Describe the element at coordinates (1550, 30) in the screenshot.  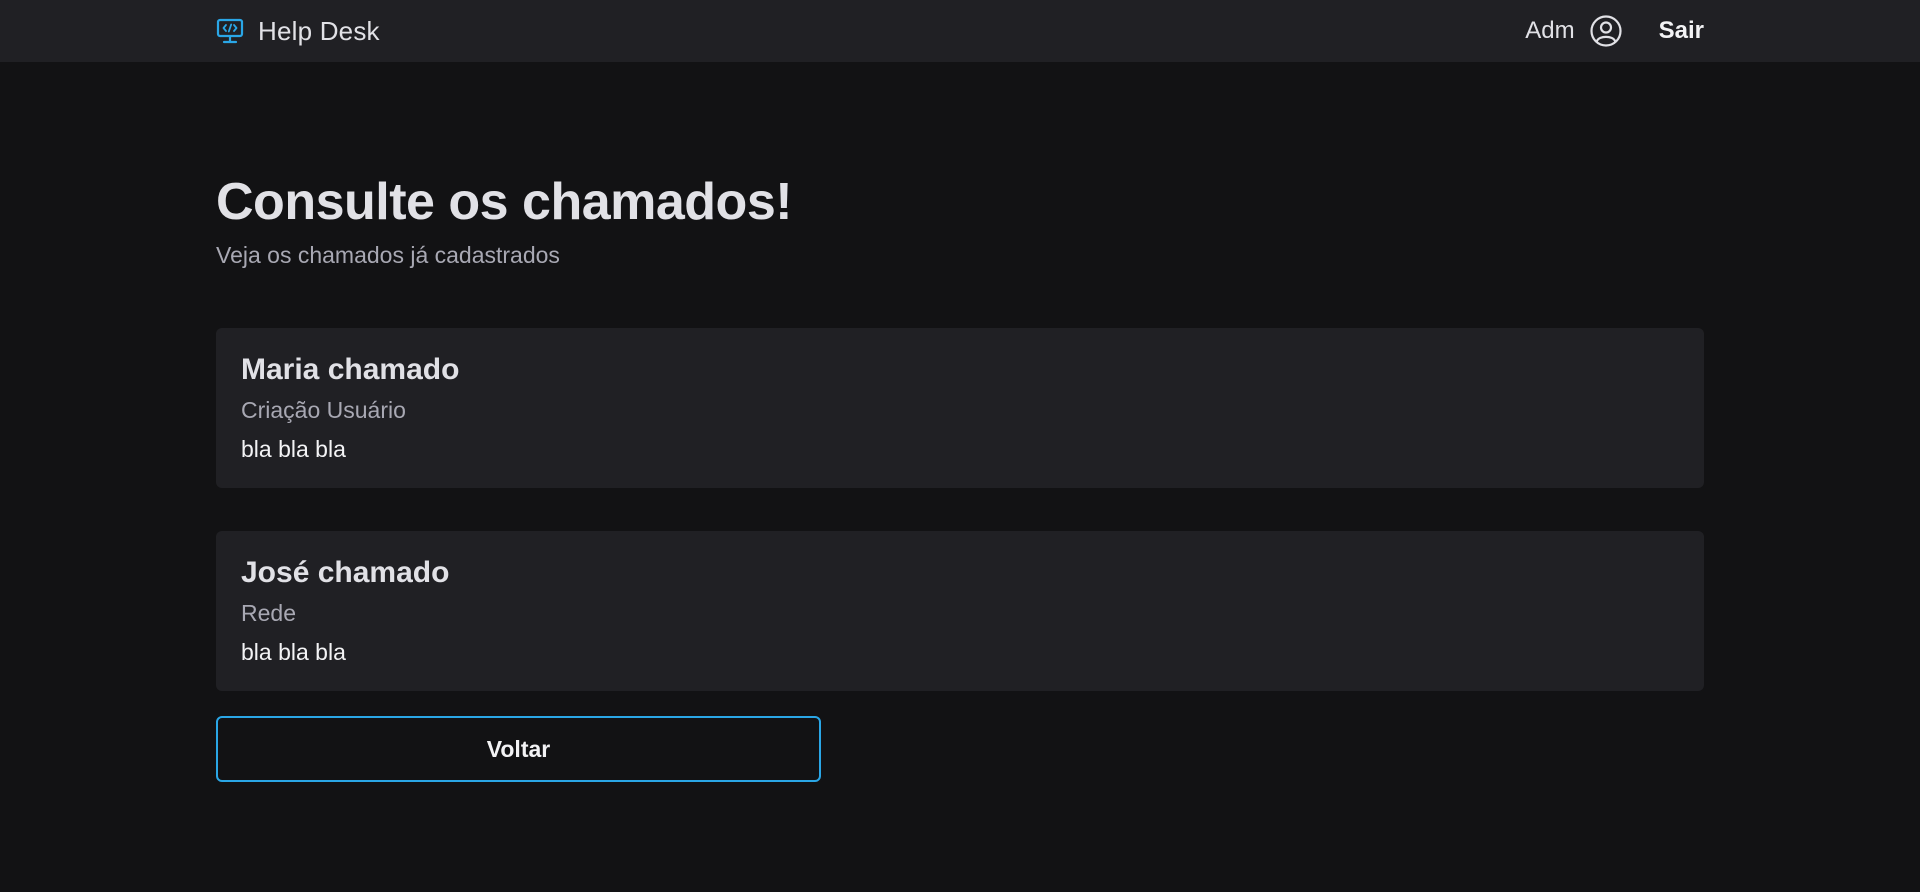
I see `user-name: Adm` at that location.